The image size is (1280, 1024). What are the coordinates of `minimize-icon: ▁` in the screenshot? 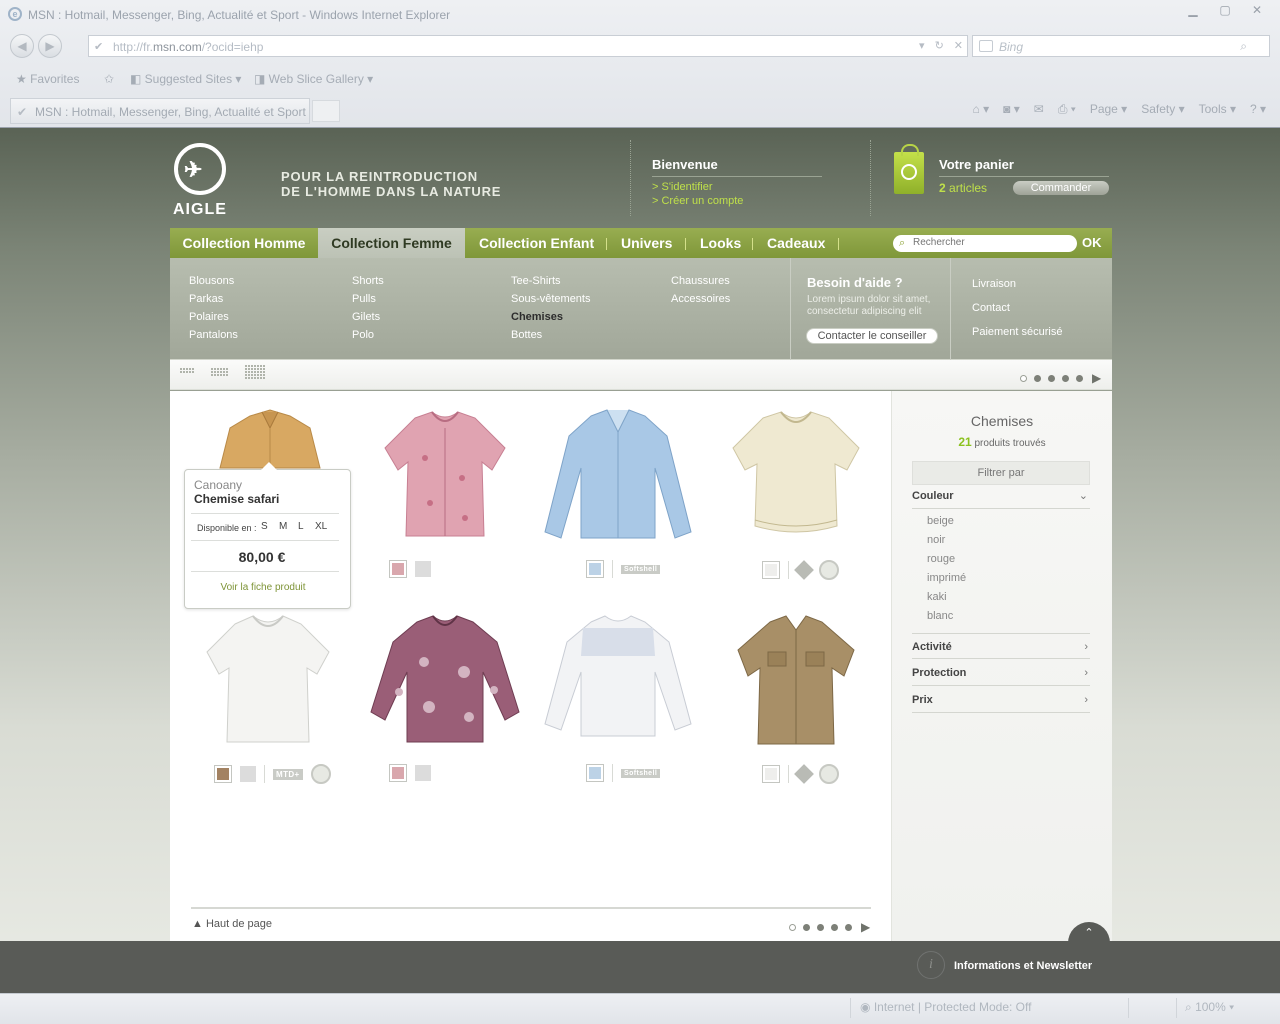 It's located at (1193, 11).